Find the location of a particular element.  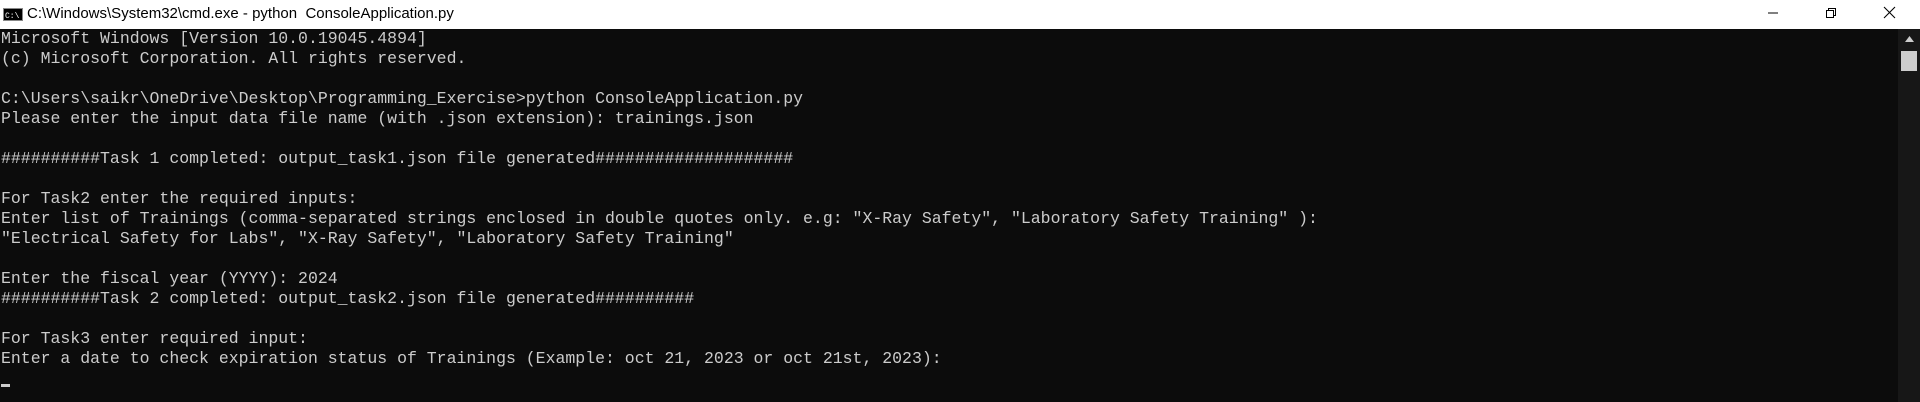

text-cursor is located at coordinates (5, 385).